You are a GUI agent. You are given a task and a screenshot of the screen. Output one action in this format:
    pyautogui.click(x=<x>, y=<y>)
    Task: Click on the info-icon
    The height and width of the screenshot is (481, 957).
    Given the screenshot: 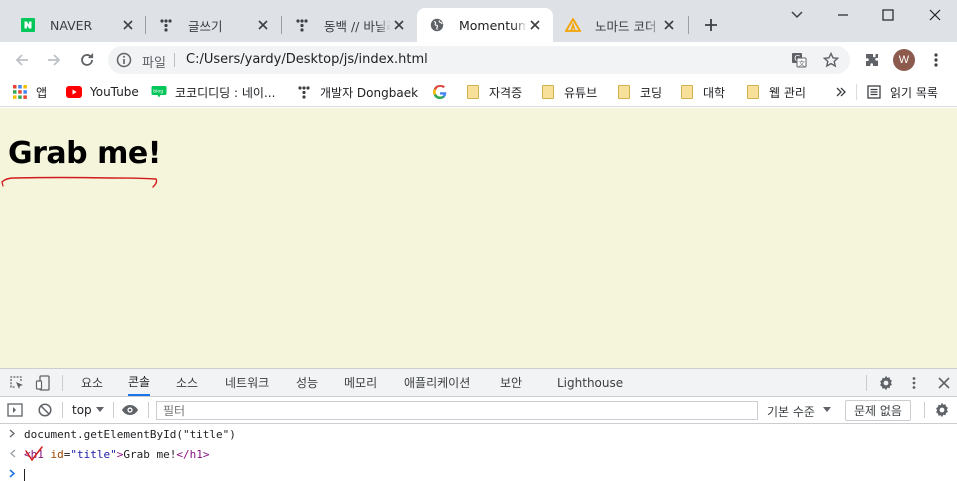 What is the action you would take?
    pyautogui.click(x=124, y=60)
    